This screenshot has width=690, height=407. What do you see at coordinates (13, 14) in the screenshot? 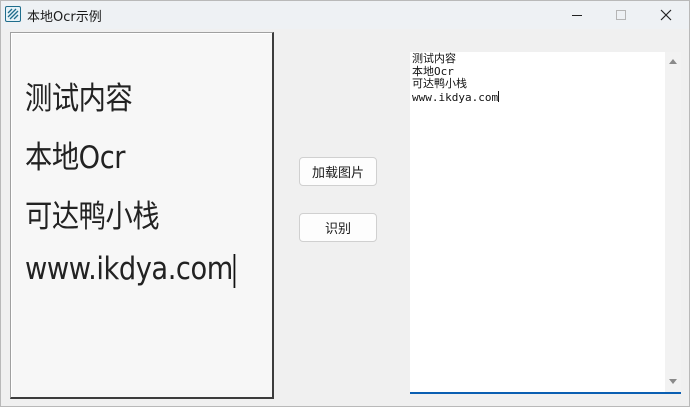
I see `app-icon` at bounding box center [13, 14].